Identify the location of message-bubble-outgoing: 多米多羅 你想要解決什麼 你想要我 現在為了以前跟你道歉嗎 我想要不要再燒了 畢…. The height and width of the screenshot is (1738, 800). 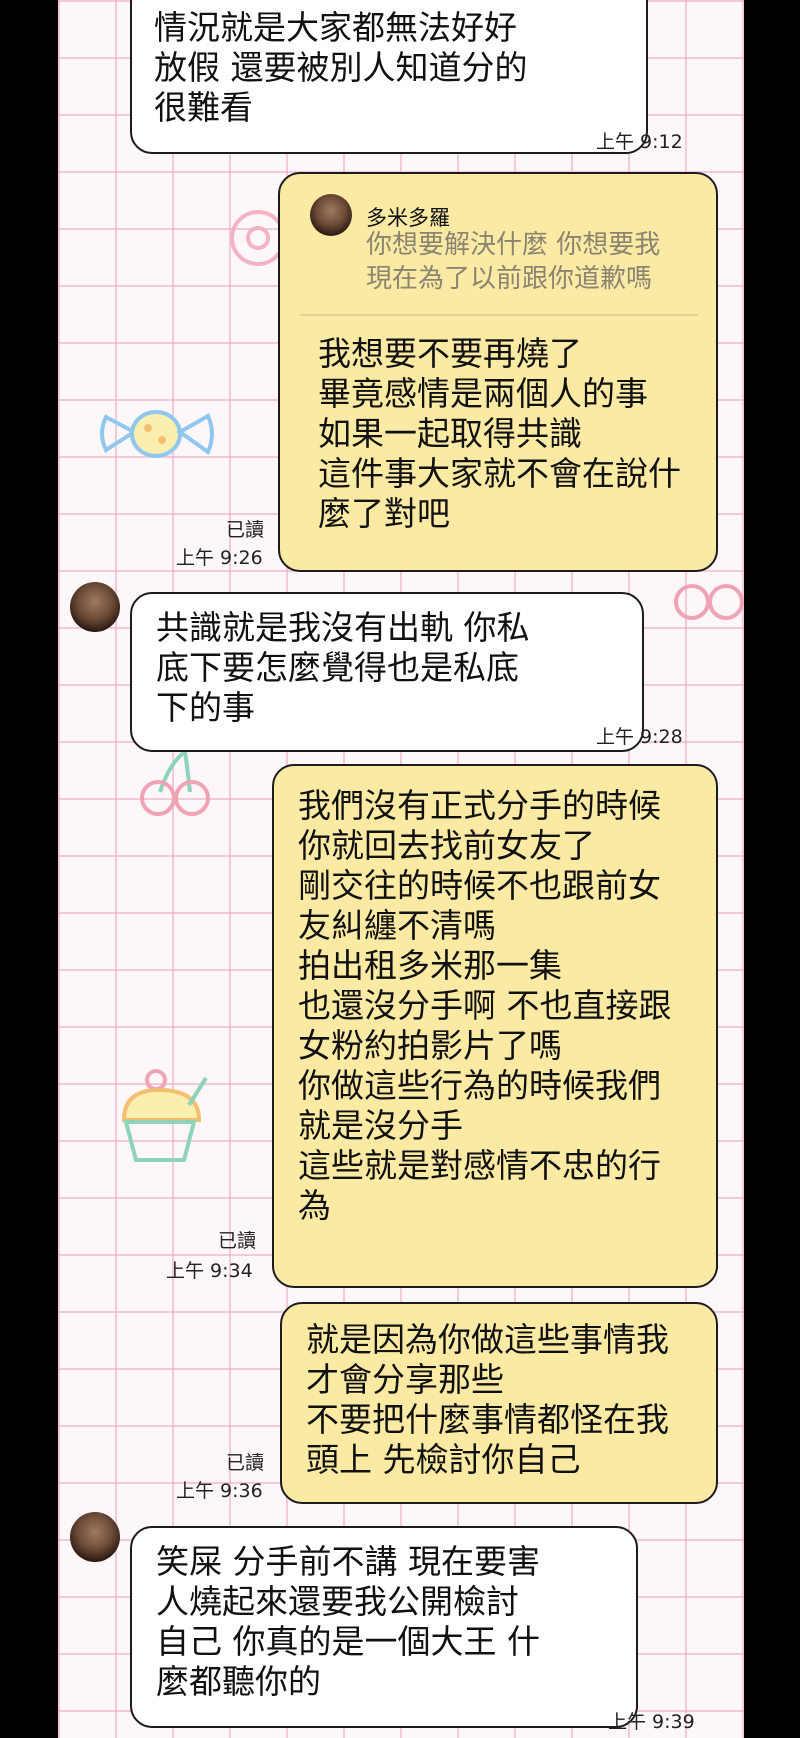
(498, 372).